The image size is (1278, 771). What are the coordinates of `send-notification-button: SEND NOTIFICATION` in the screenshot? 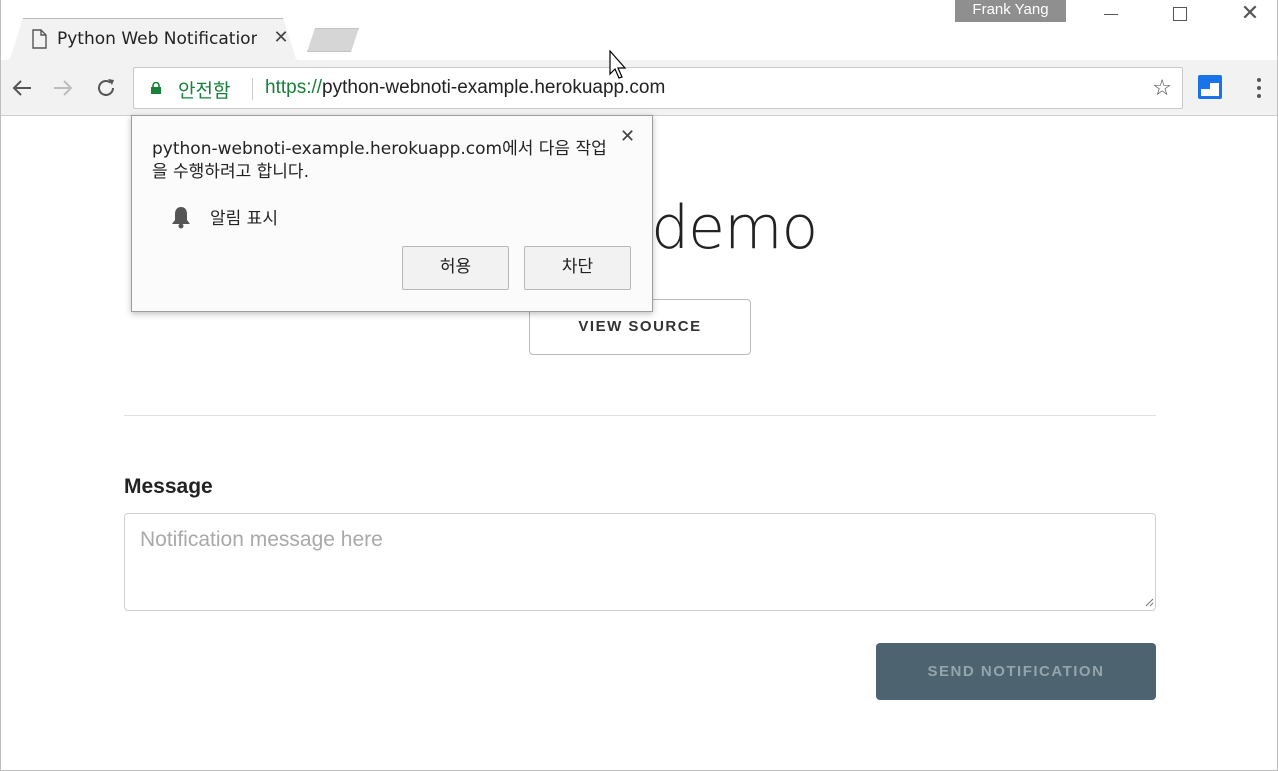 It's located at (1016, 671).